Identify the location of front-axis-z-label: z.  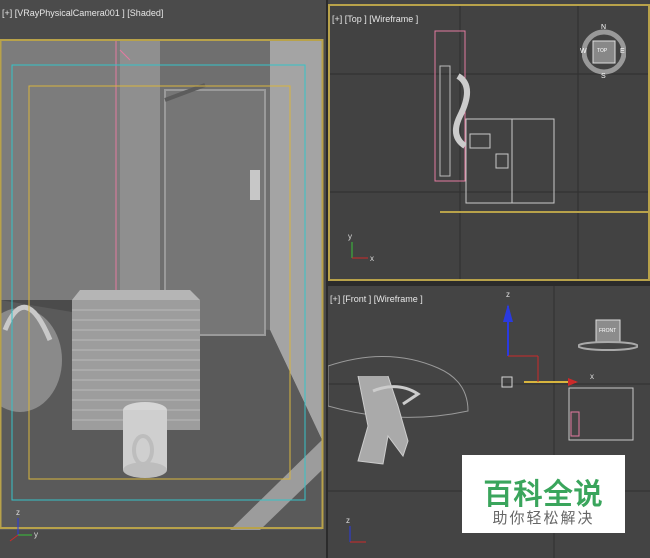
(348, 520).